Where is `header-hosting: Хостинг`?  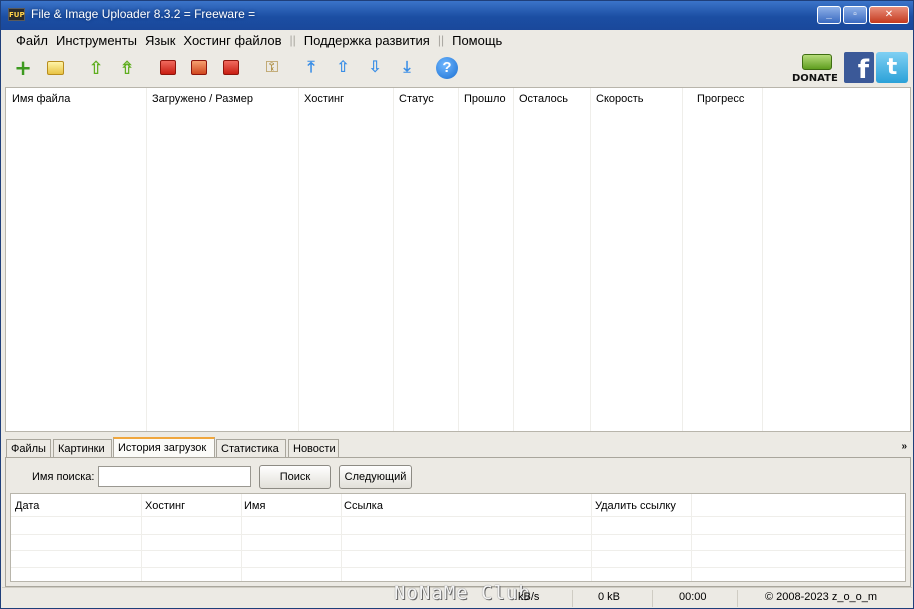
header-hosting: Хостинг is located at coordinates (324, 99).